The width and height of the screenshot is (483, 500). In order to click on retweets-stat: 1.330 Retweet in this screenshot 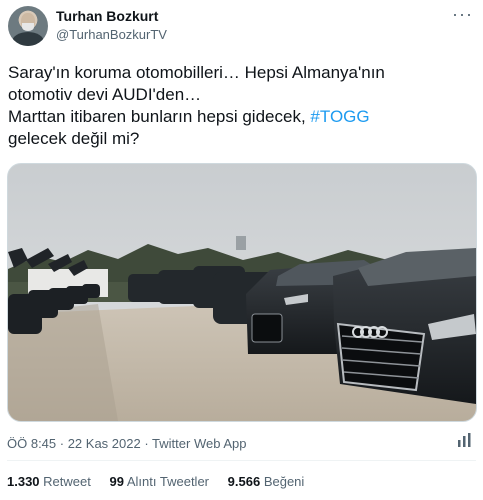, I will do `click(49, 481)`.